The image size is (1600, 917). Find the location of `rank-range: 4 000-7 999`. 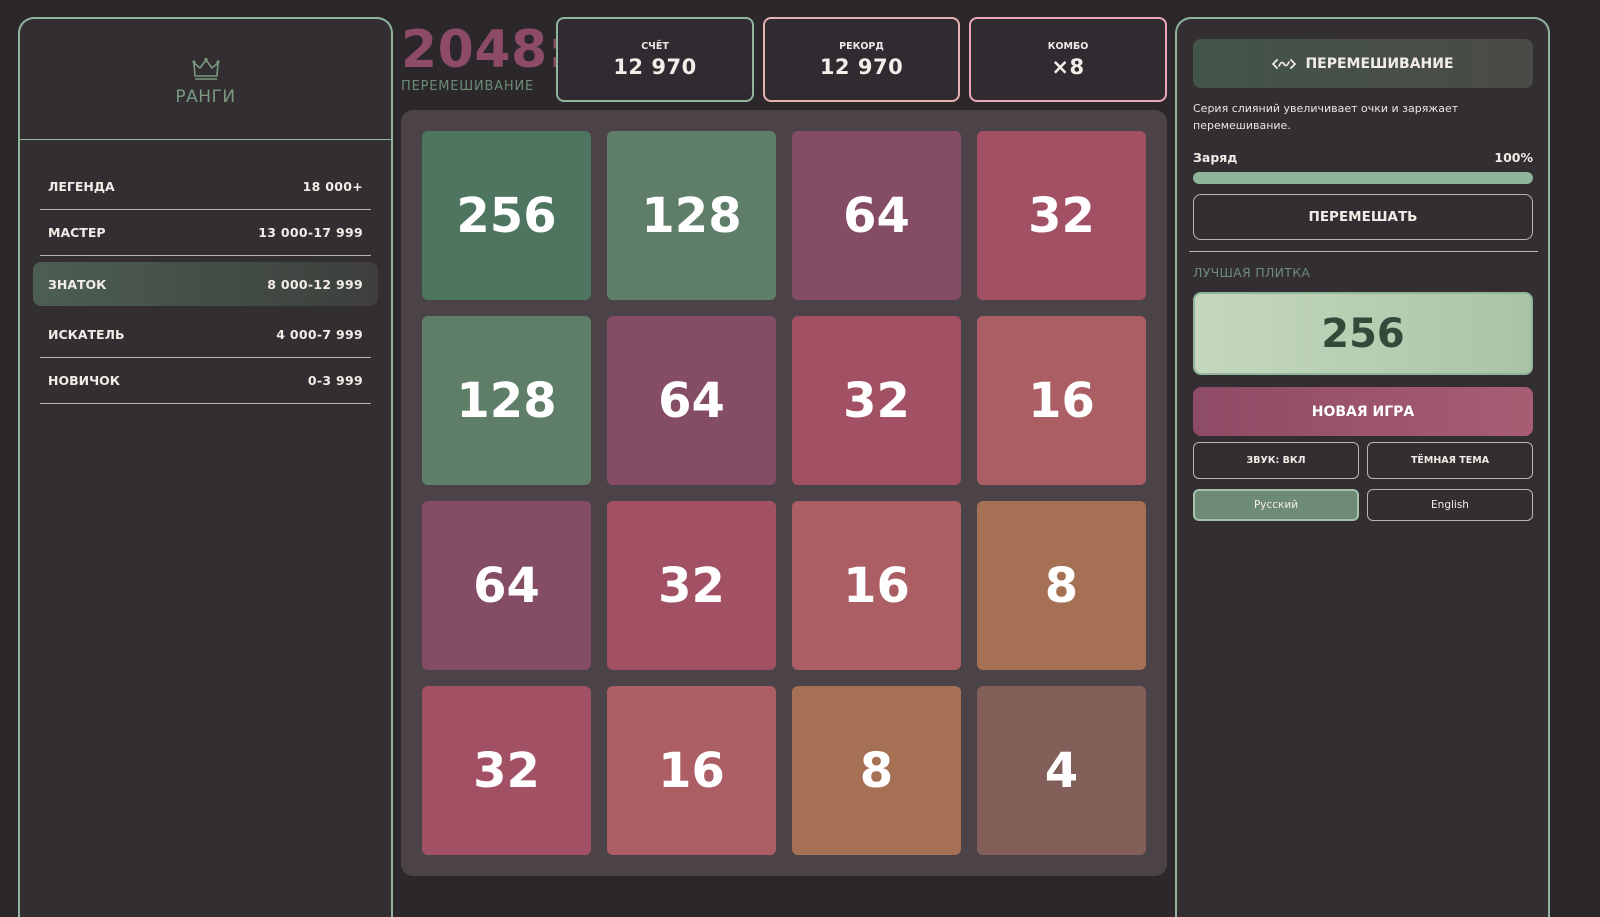

rank-range: 4 000-7 999 is located at coordinates (319, 334).